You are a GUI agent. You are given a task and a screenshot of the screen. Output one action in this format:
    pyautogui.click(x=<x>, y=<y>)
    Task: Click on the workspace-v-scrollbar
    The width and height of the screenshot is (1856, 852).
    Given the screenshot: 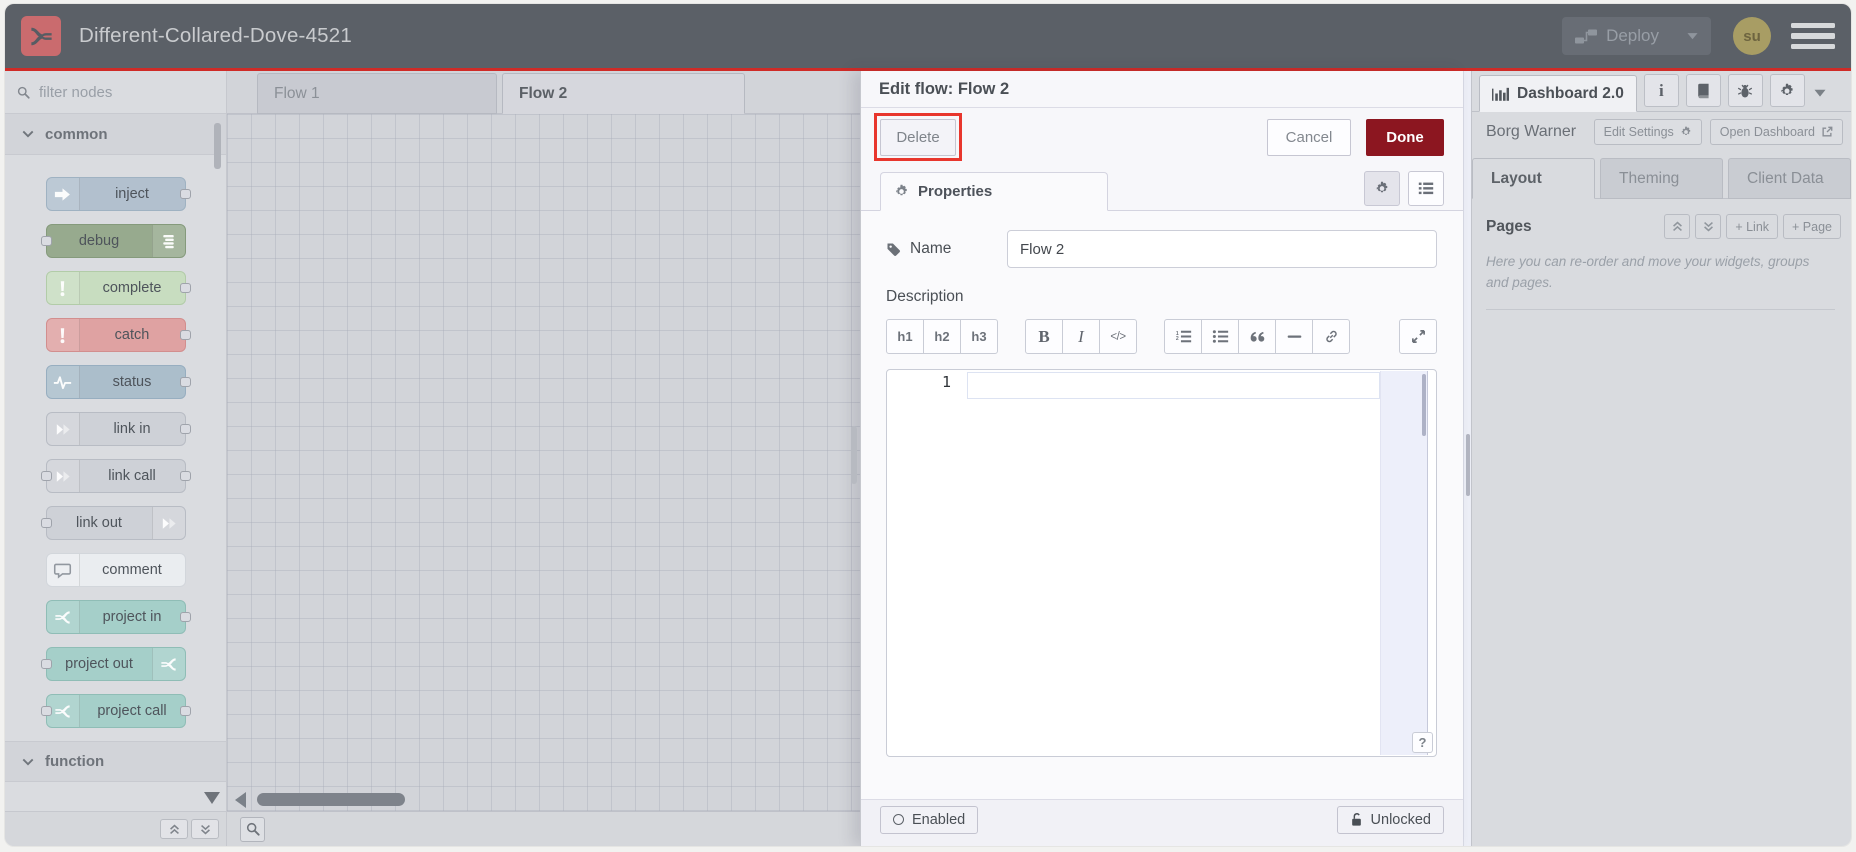 What is the action you would take?
    pyautogui.click(x=1467, y=458)
    